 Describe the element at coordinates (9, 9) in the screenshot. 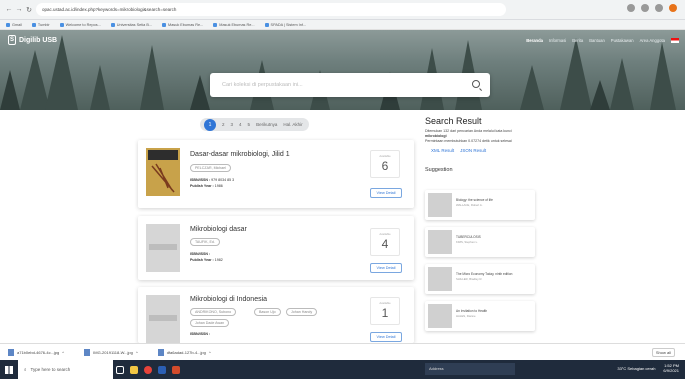

I see `back-icon: ←` at that location.